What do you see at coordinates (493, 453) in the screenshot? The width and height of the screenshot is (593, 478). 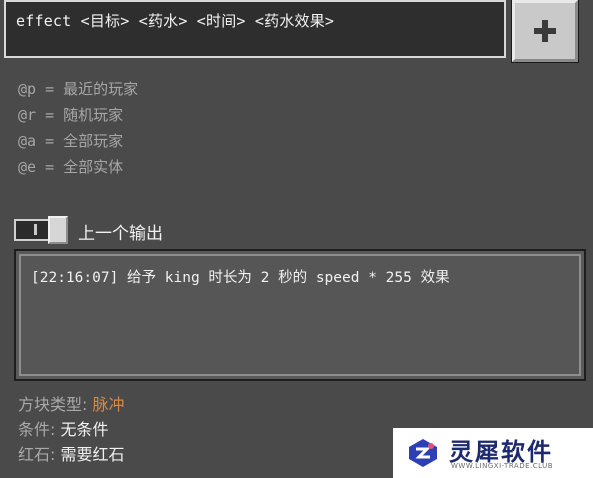 I see `watermark: 灵犀软件 WWW.LINGXI-TRADE.CLUB` at bounding box center [493, 453].